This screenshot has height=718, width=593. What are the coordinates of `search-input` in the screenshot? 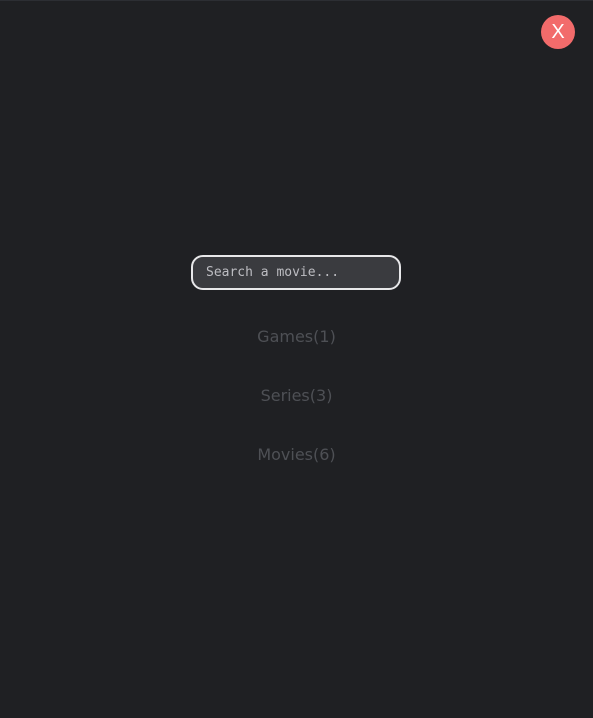 It's located at (296, 272).